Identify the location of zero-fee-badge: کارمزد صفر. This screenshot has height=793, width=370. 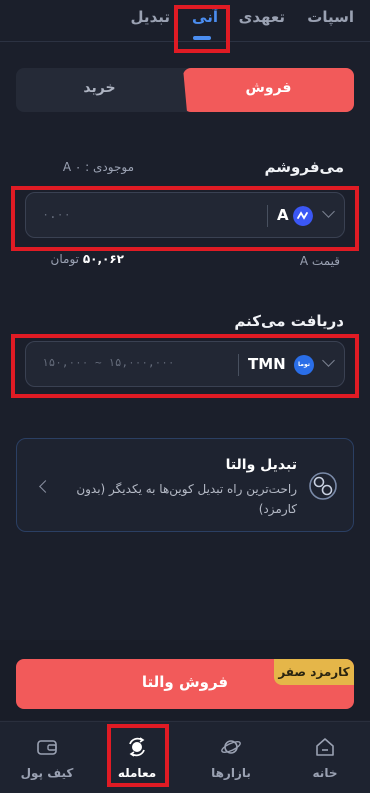
(314, 672).